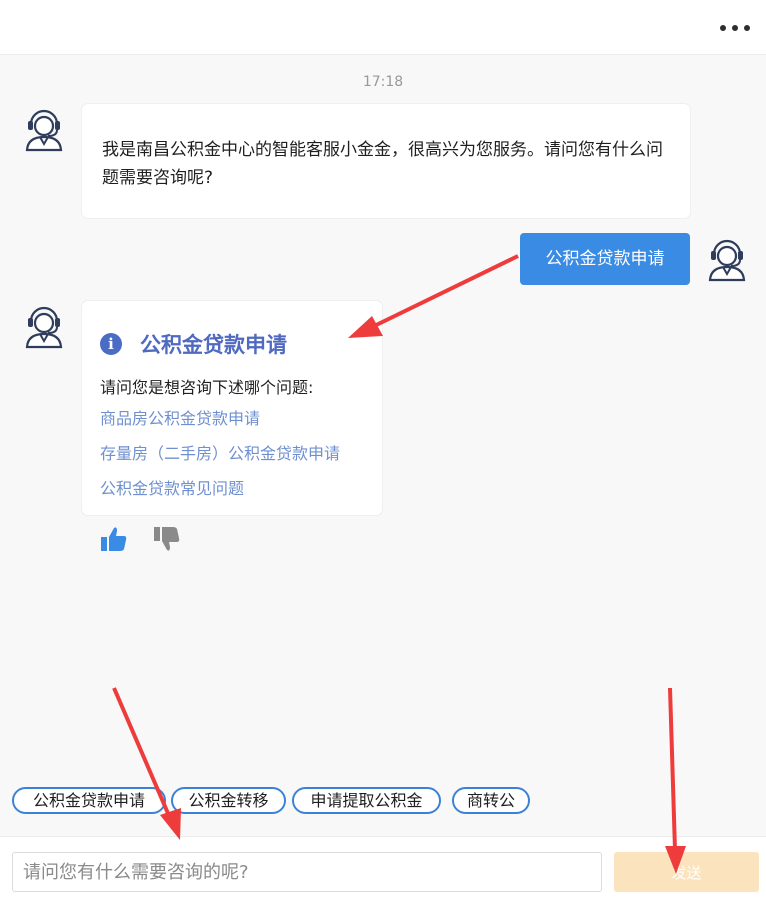 The image size is (766, 903). I want to click on reply-header: i 公积金贷款申请, so click(193, 344).